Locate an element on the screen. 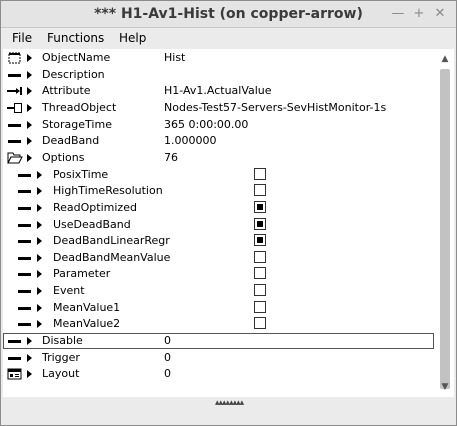  attribute-name: StorageTime is located at coordinates (77, 124).